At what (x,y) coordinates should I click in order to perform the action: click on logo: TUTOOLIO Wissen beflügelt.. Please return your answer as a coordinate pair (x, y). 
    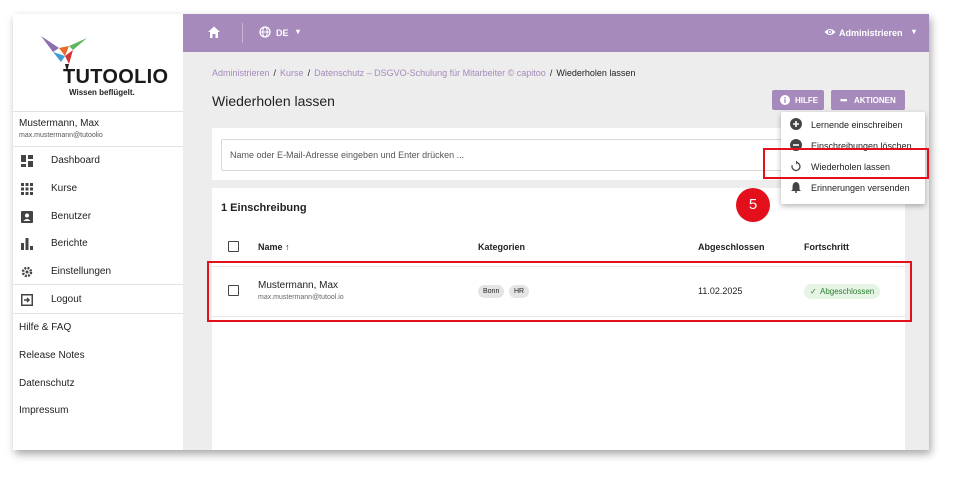
    Looking at the image, I should click on (105, 65).